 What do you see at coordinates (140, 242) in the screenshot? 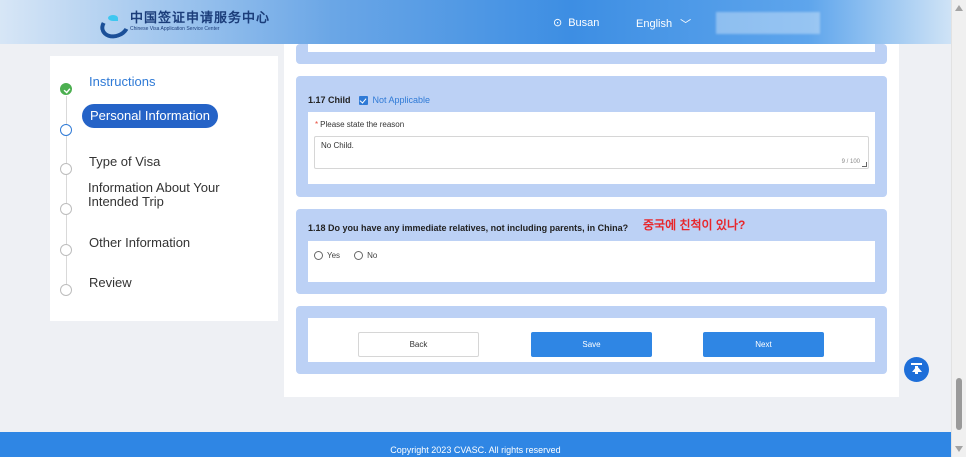
I see `step-label: Other Information` at bounding box center [140, 242].